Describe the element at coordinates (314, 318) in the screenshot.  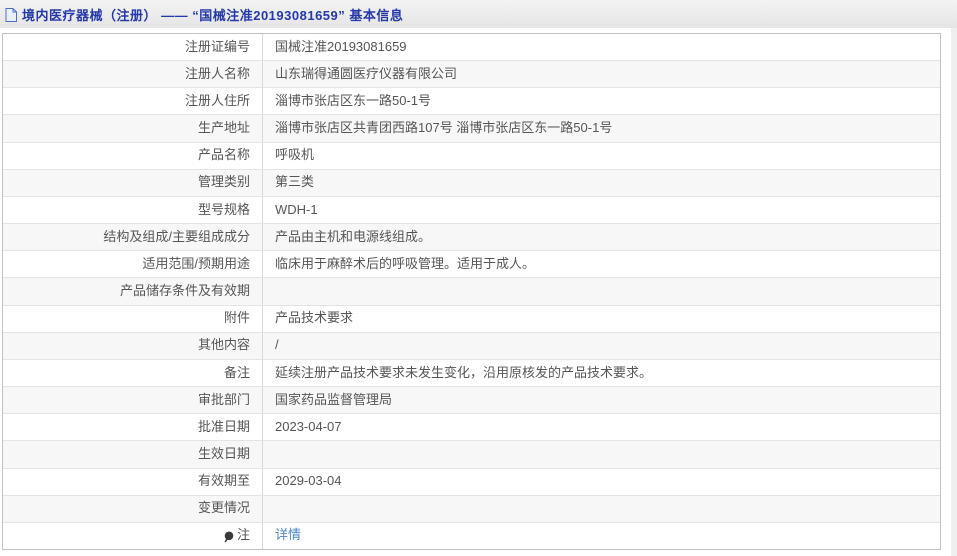
I see `row-value: 产品技术要求` at that location.